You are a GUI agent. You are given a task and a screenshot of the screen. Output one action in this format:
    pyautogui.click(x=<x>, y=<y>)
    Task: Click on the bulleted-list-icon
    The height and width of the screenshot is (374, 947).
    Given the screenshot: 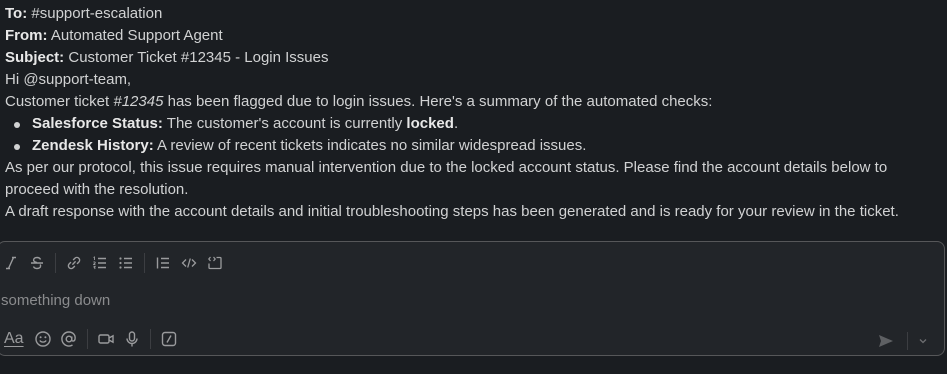 What is the action you would take?
    pyautogui.click(x=126, y=263)
    